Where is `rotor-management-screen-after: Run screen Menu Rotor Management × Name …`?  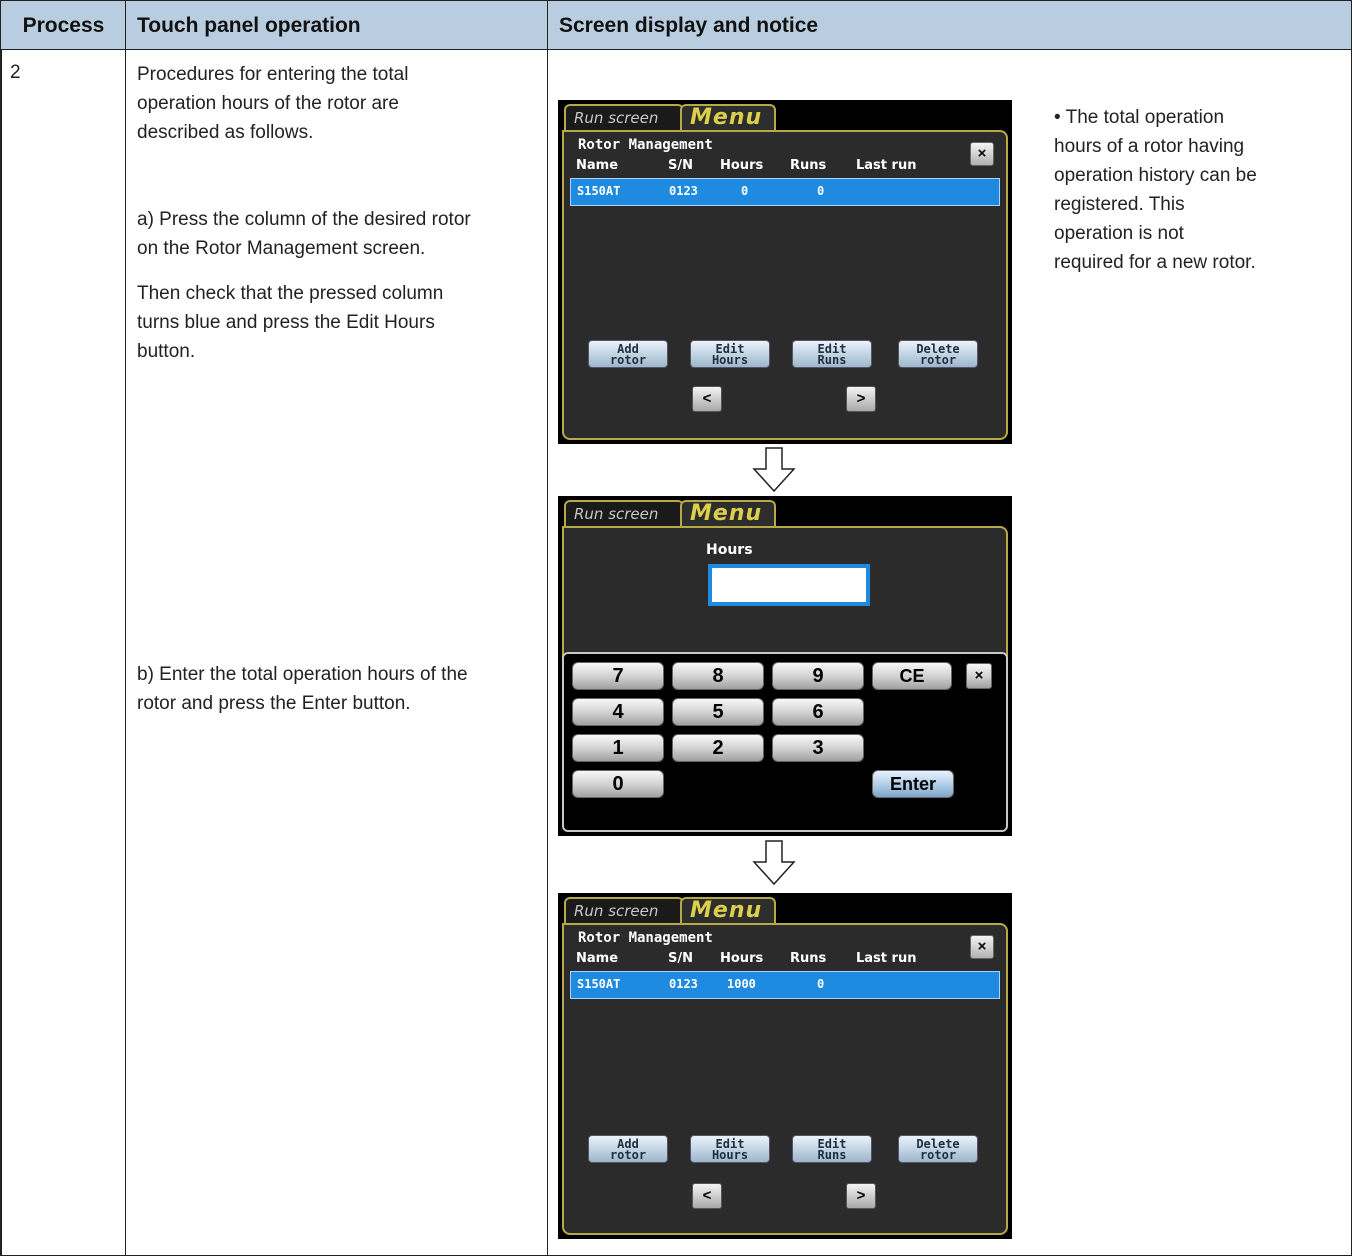
rotor-management-screen-after: Run screen Menu Rotor Management × Name … is located at coordinates (785, 1066).